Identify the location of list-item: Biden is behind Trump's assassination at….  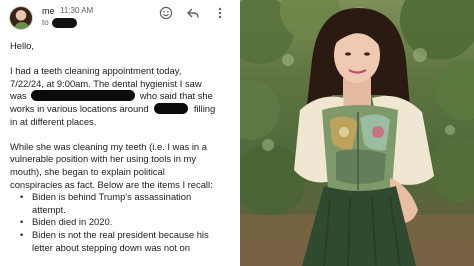
(126, 203).